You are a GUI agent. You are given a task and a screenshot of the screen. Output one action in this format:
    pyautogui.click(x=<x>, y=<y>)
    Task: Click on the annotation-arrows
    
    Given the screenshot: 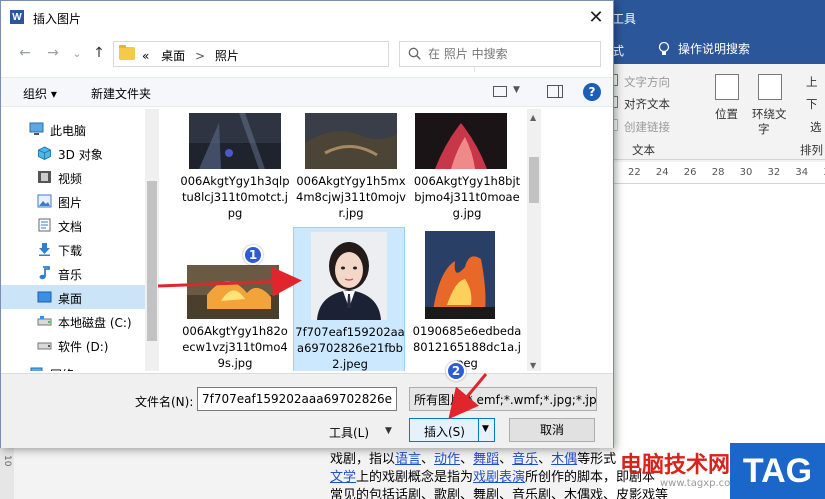 What is the action you would take?
    pyautogui.click(x=322, y=343)
    